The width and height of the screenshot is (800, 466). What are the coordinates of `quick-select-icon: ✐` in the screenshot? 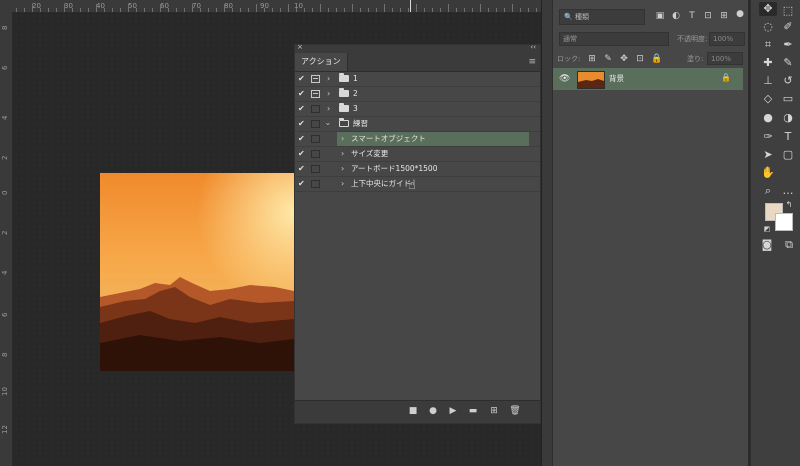 It's located at (788, 27).